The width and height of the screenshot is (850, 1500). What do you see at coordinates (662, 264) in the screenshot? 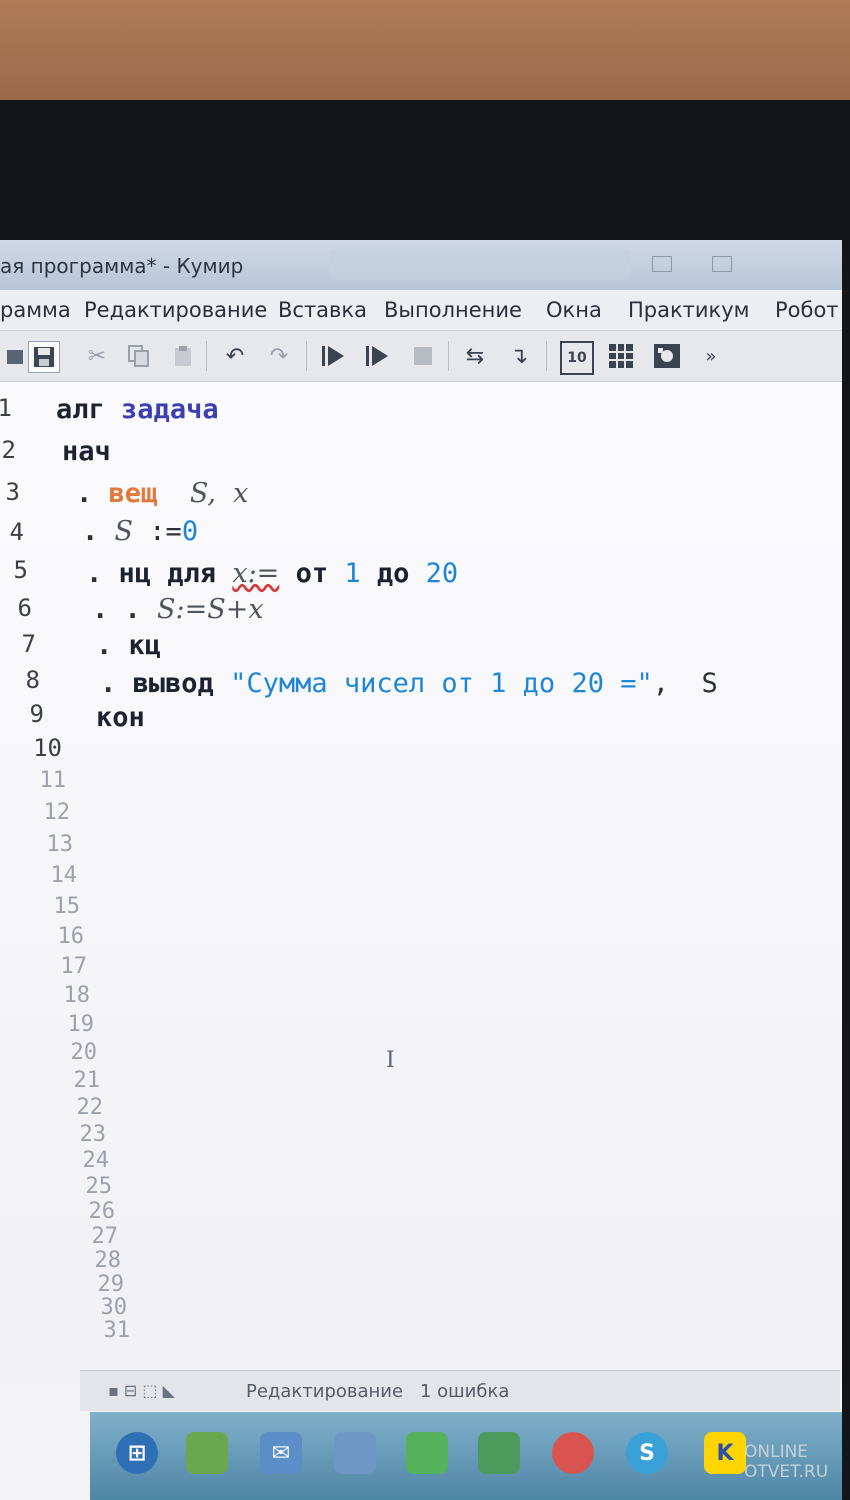
I see `minimize-icon` at bounding box center [662, 264].